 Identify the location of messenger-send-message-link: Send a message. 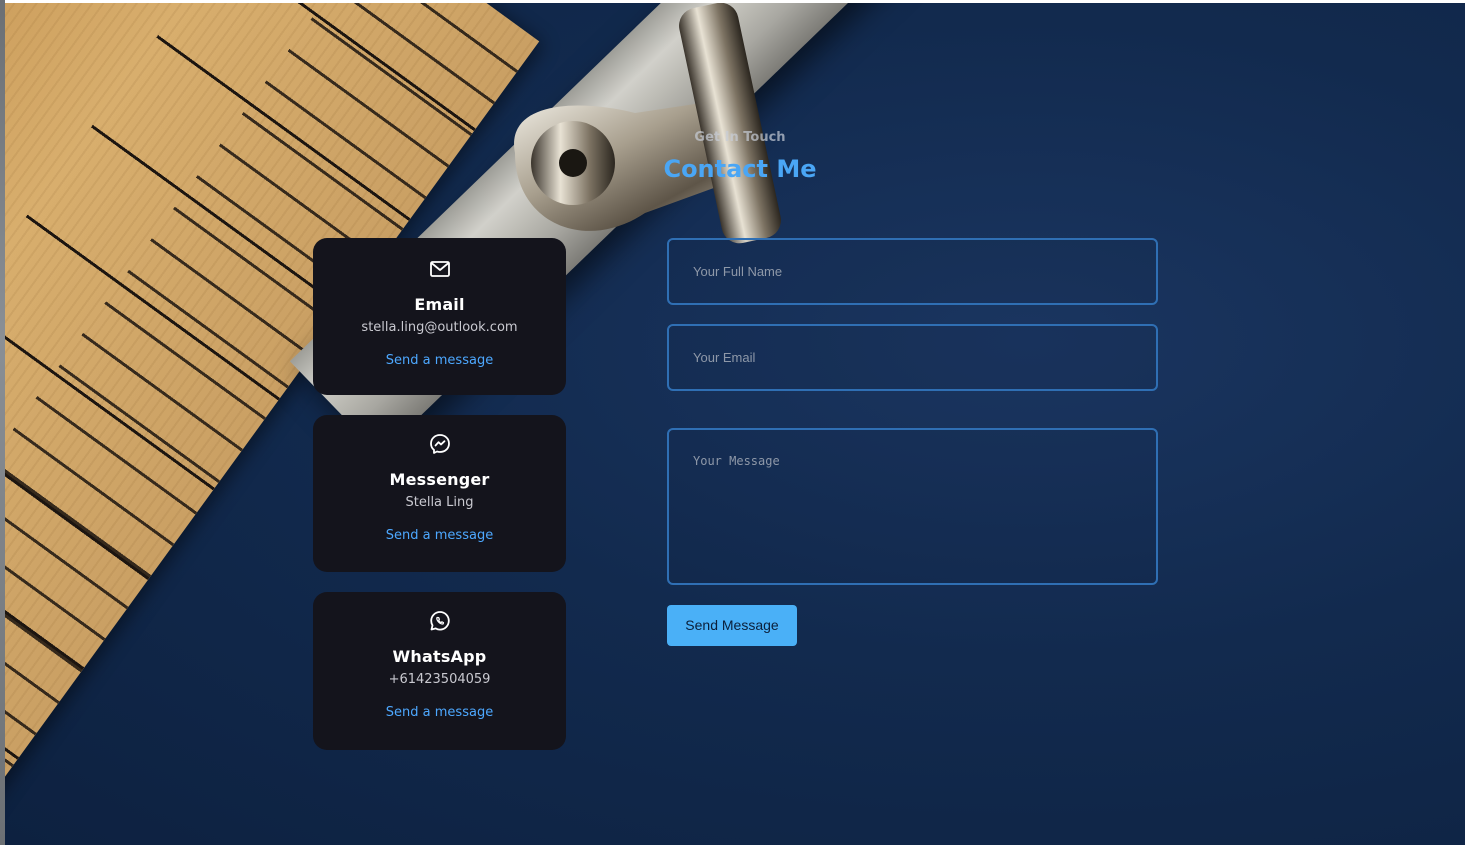
(439, 535).